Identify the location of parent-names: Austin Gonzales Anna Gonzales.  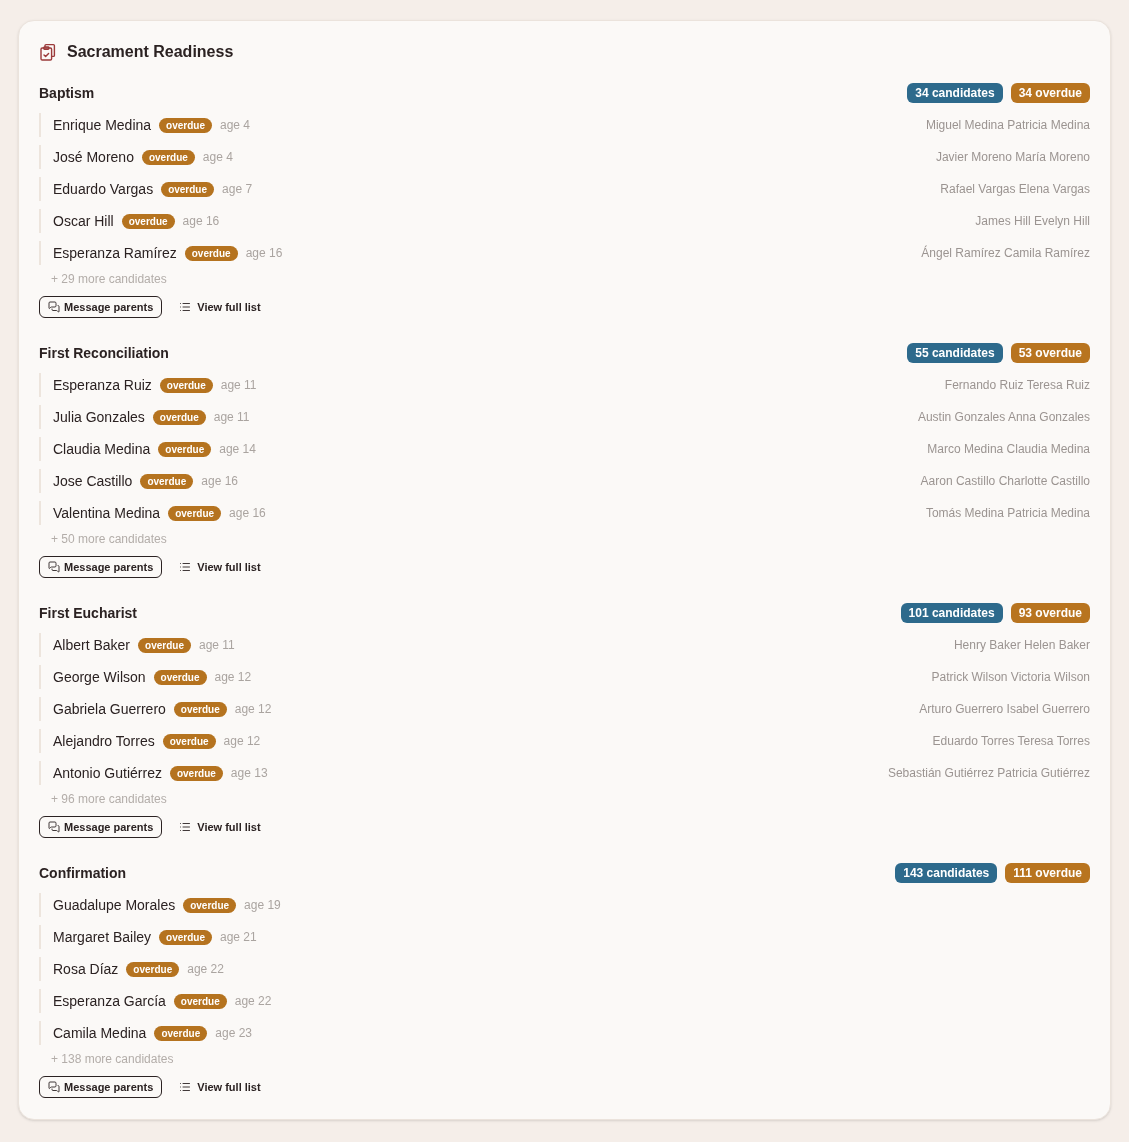
(1003, 417).